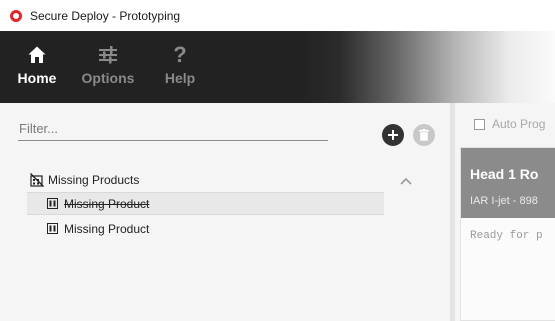  What do you see at coordinates (479, 124) in the screenshot?
I see `checkbox-box` at bounding box center [479, 124].